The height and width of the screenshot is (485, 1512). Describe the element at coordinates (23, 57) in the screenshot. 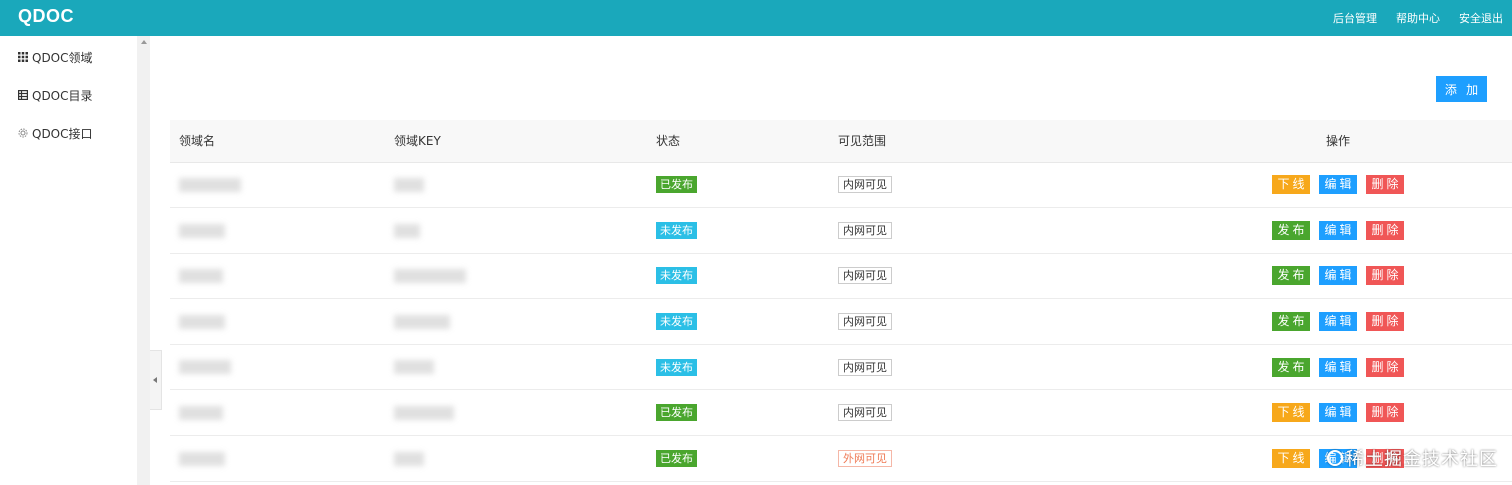

I see `grid-icon` at that location.